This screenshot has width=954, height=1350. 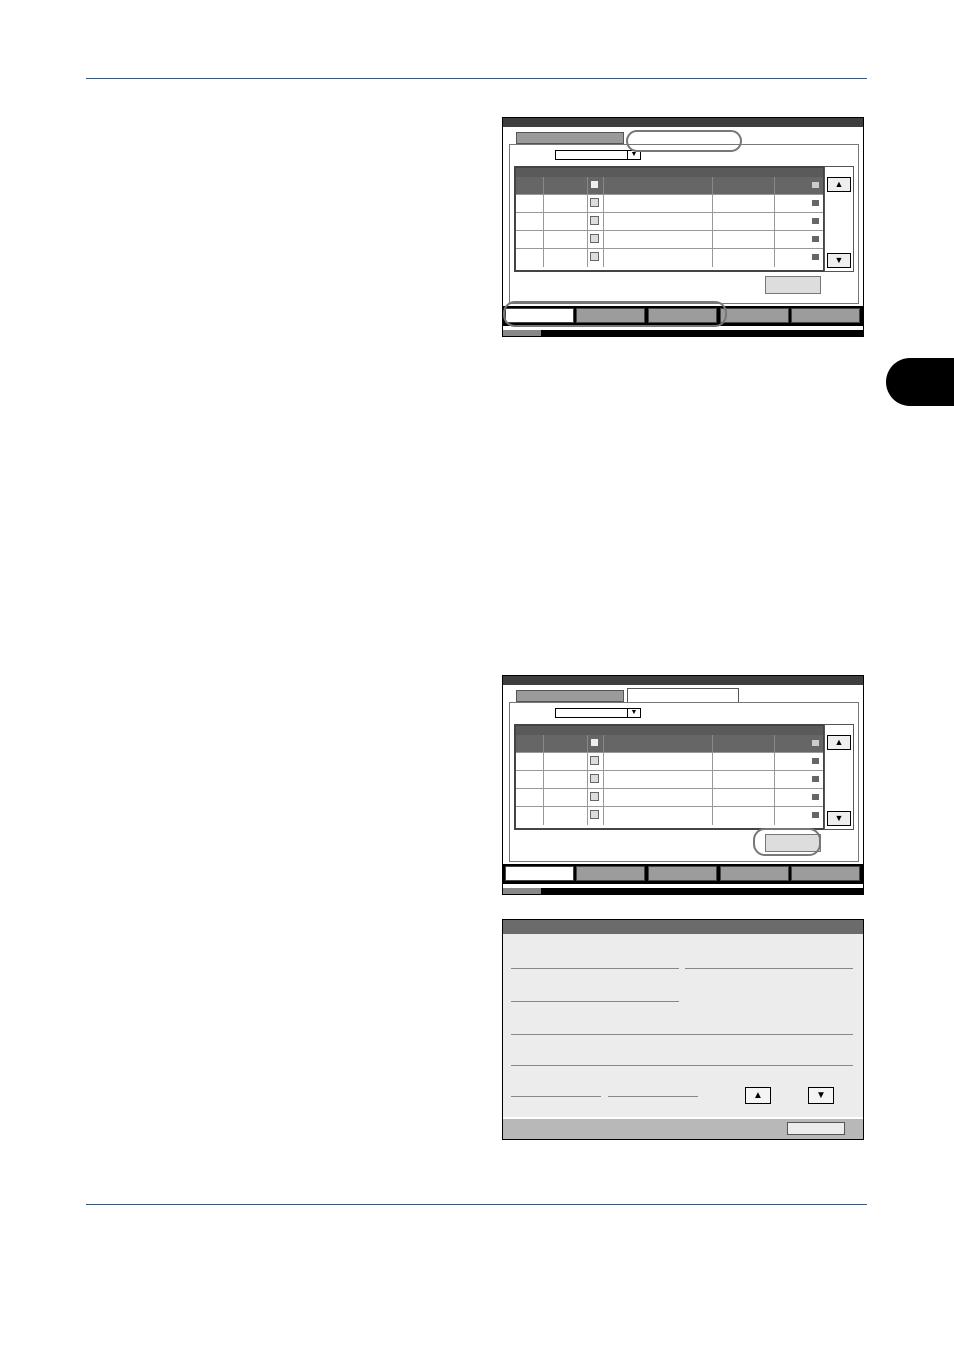 What do you see at coordinates (683, 1025) in the screenshot?
I see `detail-content: ▲ ▼` at bounding box center [683, 1025].